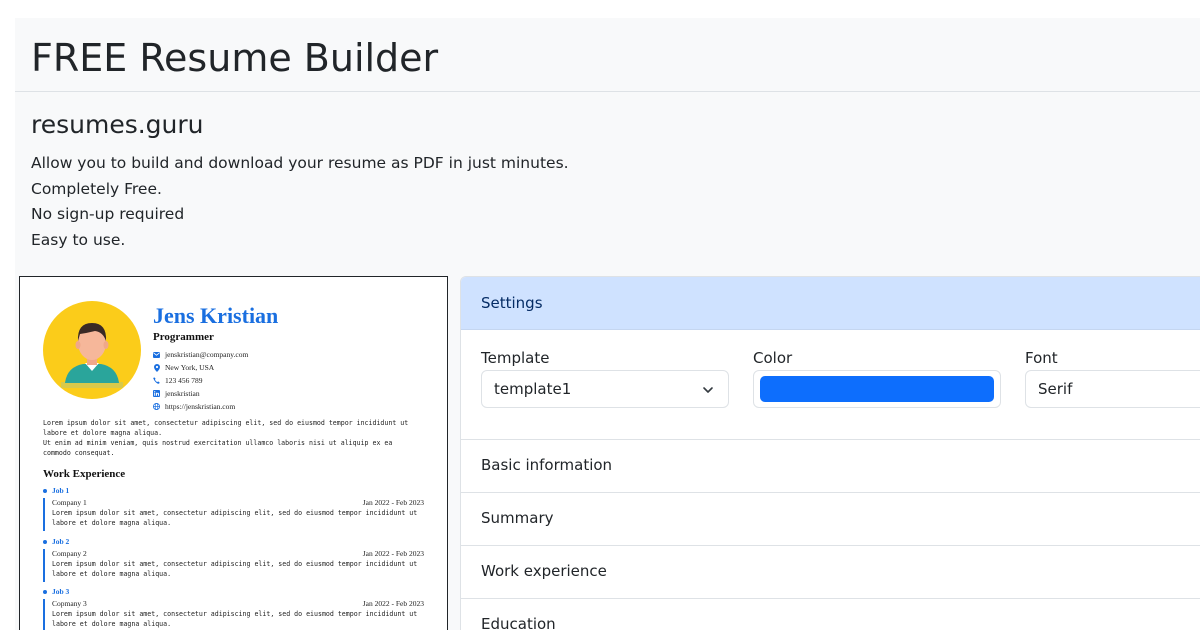 This screenshot has height=630, width=1200. Describe the element at coordinates (518, 622) in the screenshot. I see `section-label: Education` at that location.